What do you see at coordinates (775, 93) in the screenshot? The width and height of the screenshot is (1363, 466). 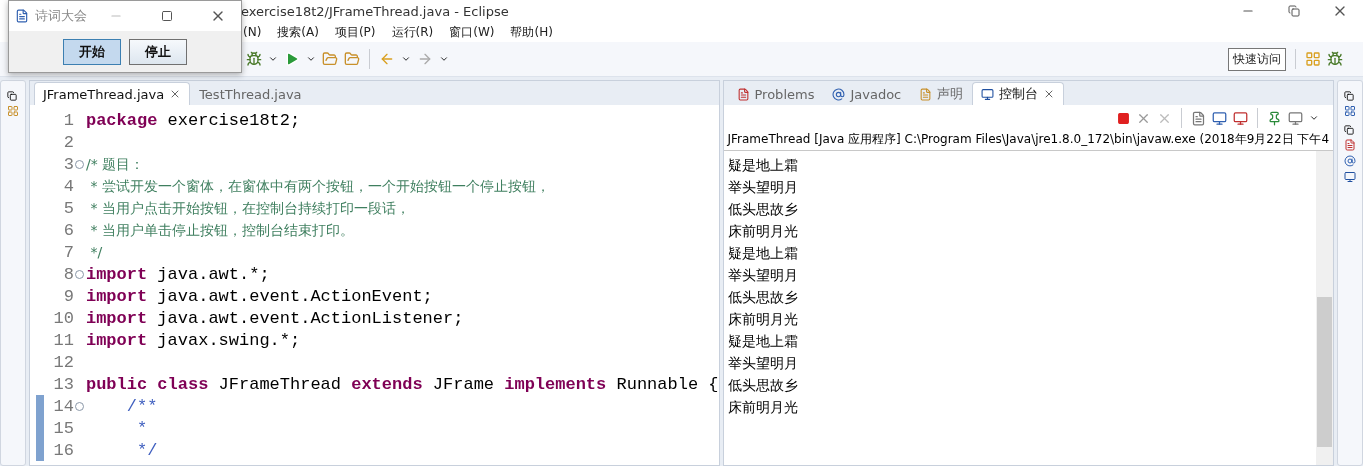 I see `view-tab: Problems` at bounding box center [775, 93].